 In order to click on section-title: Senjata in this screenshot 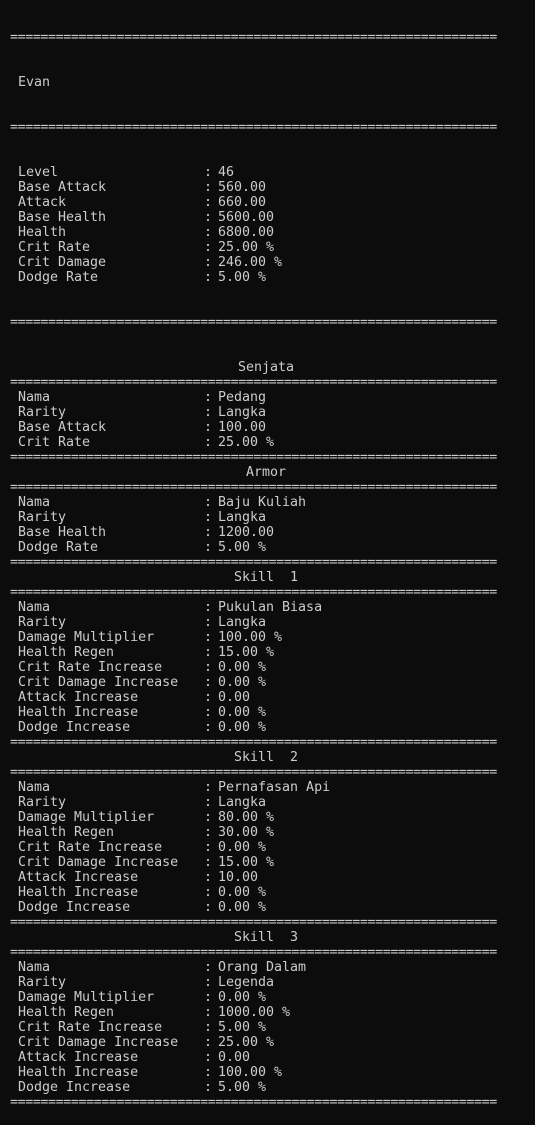, I will do `click(266, 367)`.